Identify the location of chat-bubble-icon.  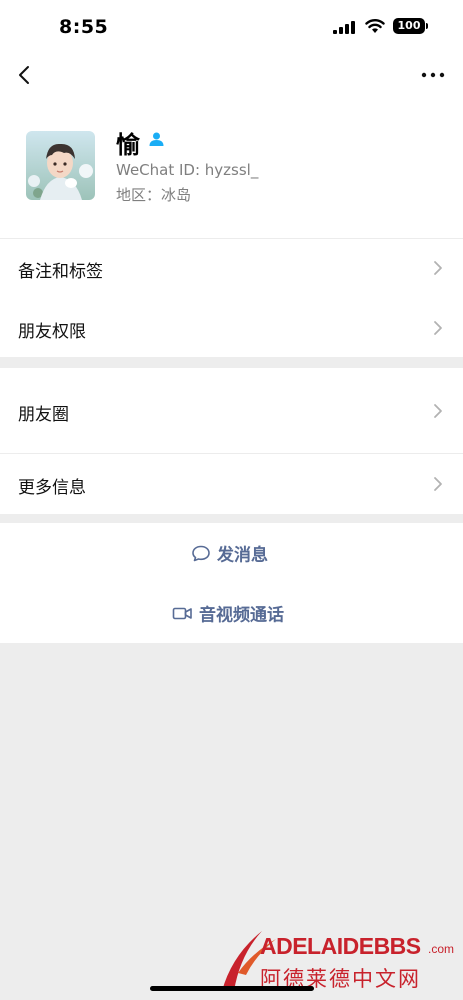
(201, 553).